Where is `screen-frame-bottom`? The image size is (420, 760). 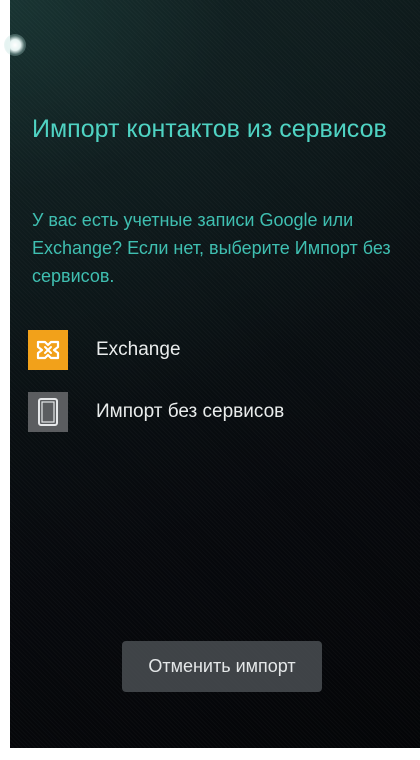
screen-frame-bottom is located at coordinates (210, 754).